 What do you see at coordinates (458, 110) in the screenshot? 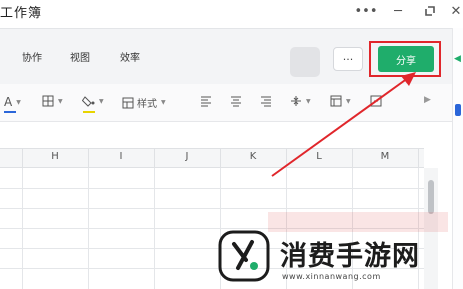
I see `side-panel-icon` at bounding box center [458, 110].